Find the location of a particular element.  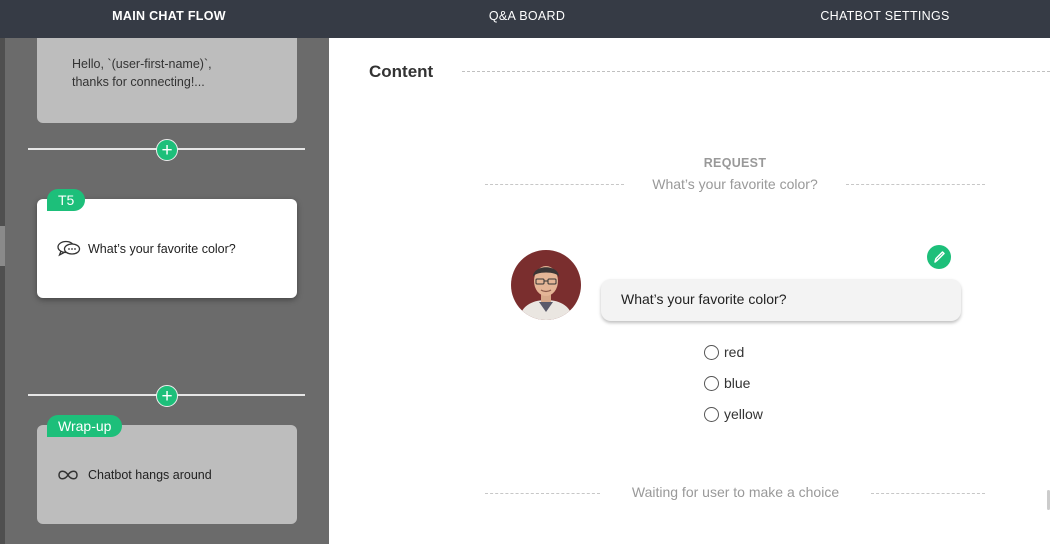

t5-message: What’s your favorite color? is located at coordinates (162, 249).